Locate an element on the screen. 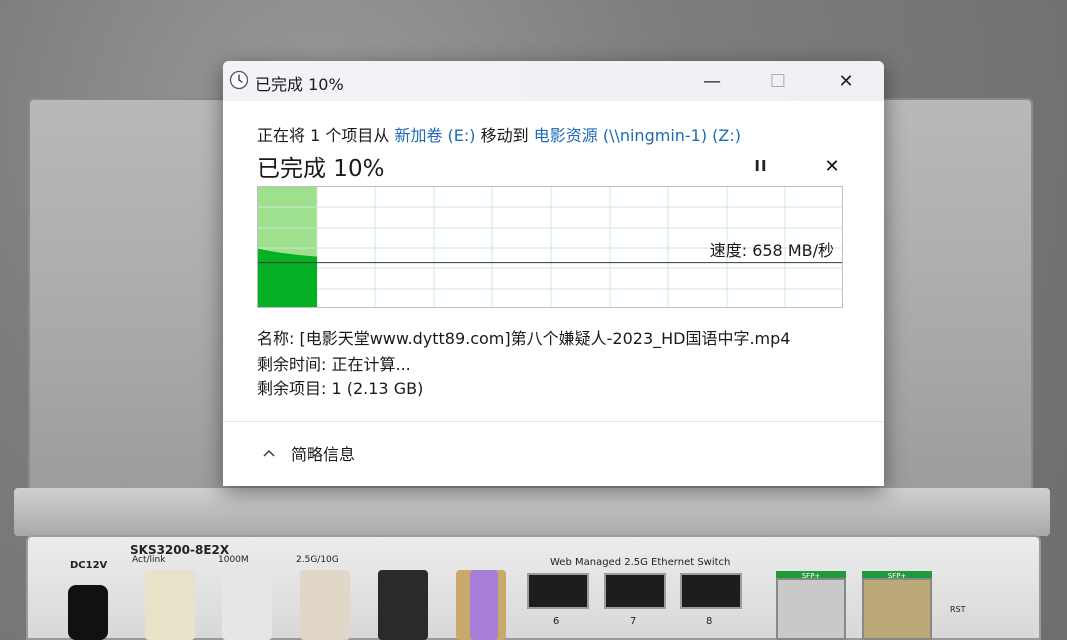 This screenshot has width=1067, height=640. port-number: 7 is located at coordinates (633, 621).